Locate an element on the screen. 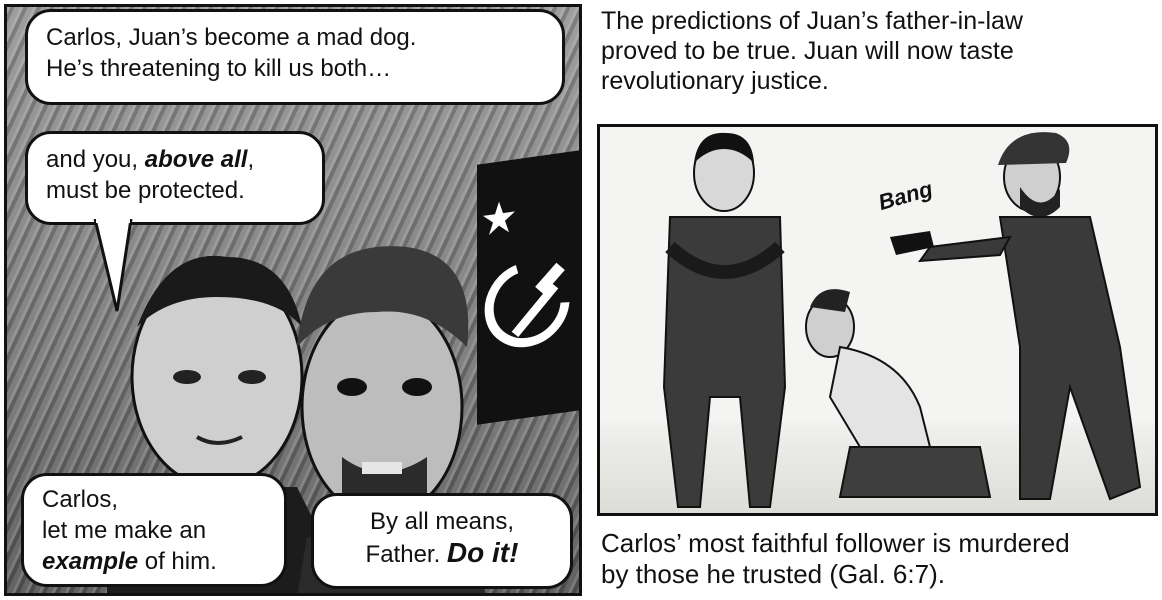 The width and height of the screenshot is (1162, 600). bubble-4-line-1: By all means, is located at coordinates (442, 521).